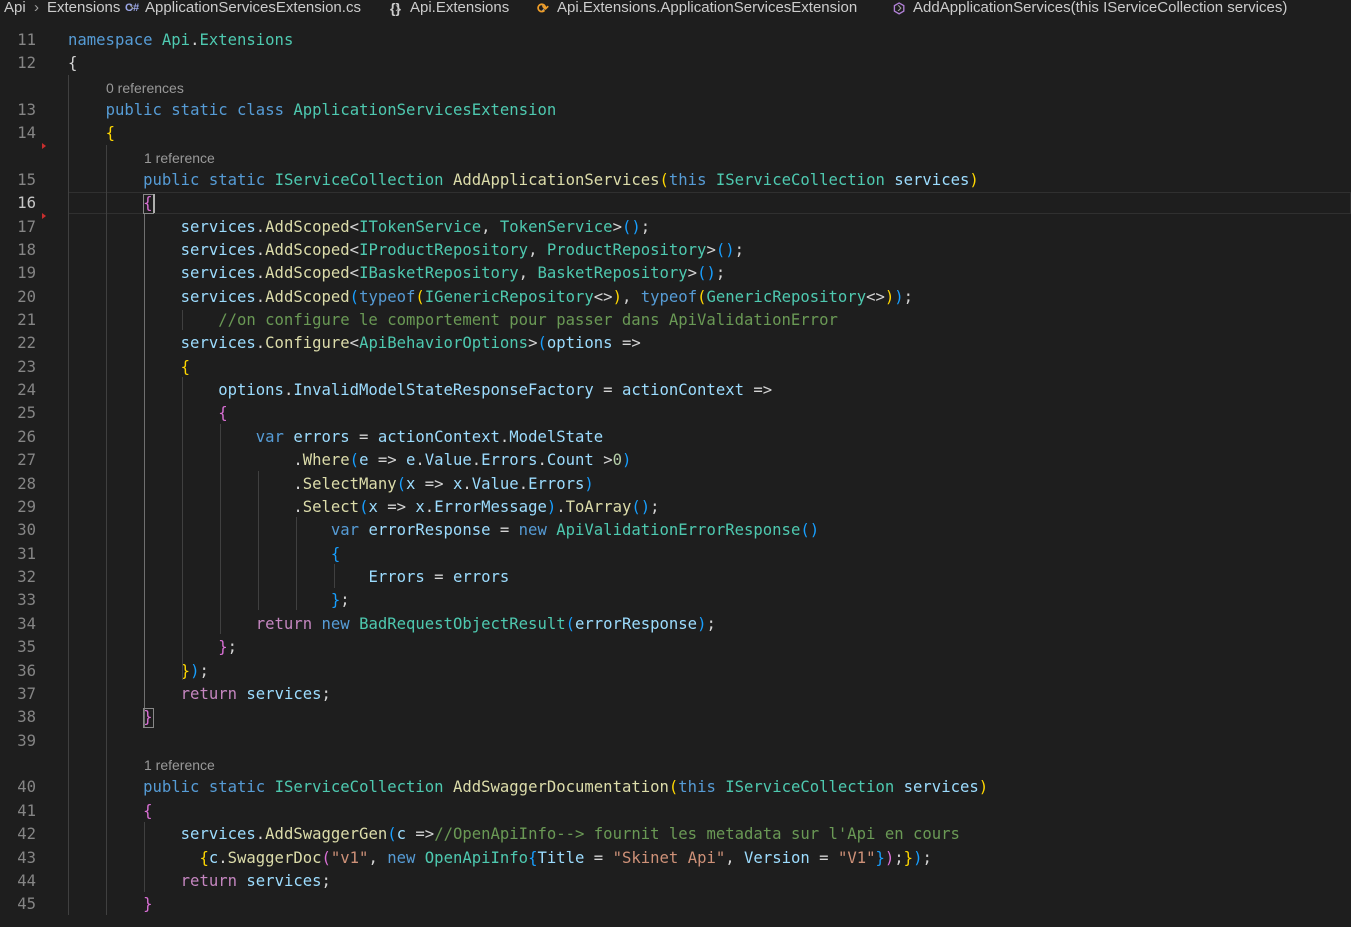  Describe the element at coordinates (152, 647) in the screenshot. I see `code-text: };` at that location.